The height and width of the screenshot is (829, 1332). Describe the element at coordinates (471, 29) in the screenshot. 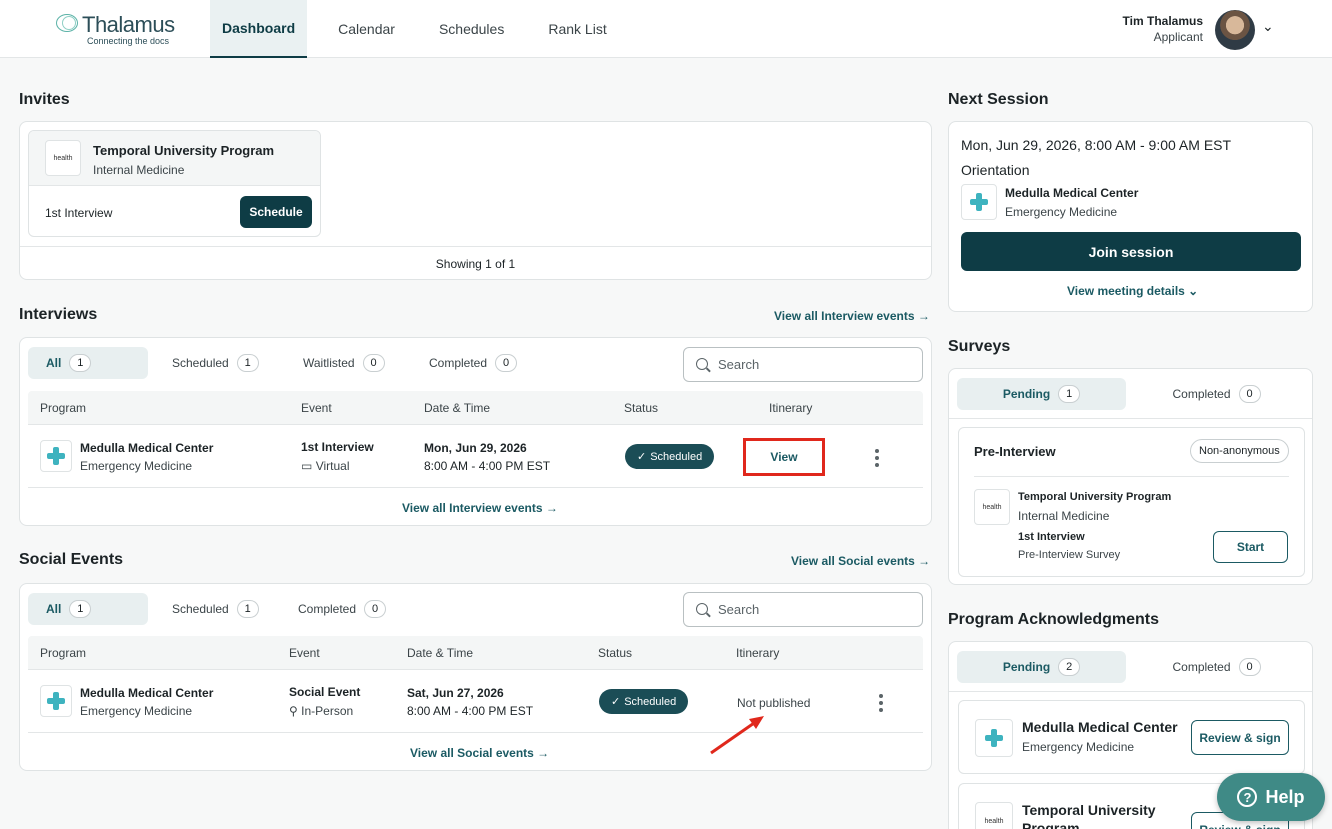

I see `nav-schedules: Schedules` at that location.